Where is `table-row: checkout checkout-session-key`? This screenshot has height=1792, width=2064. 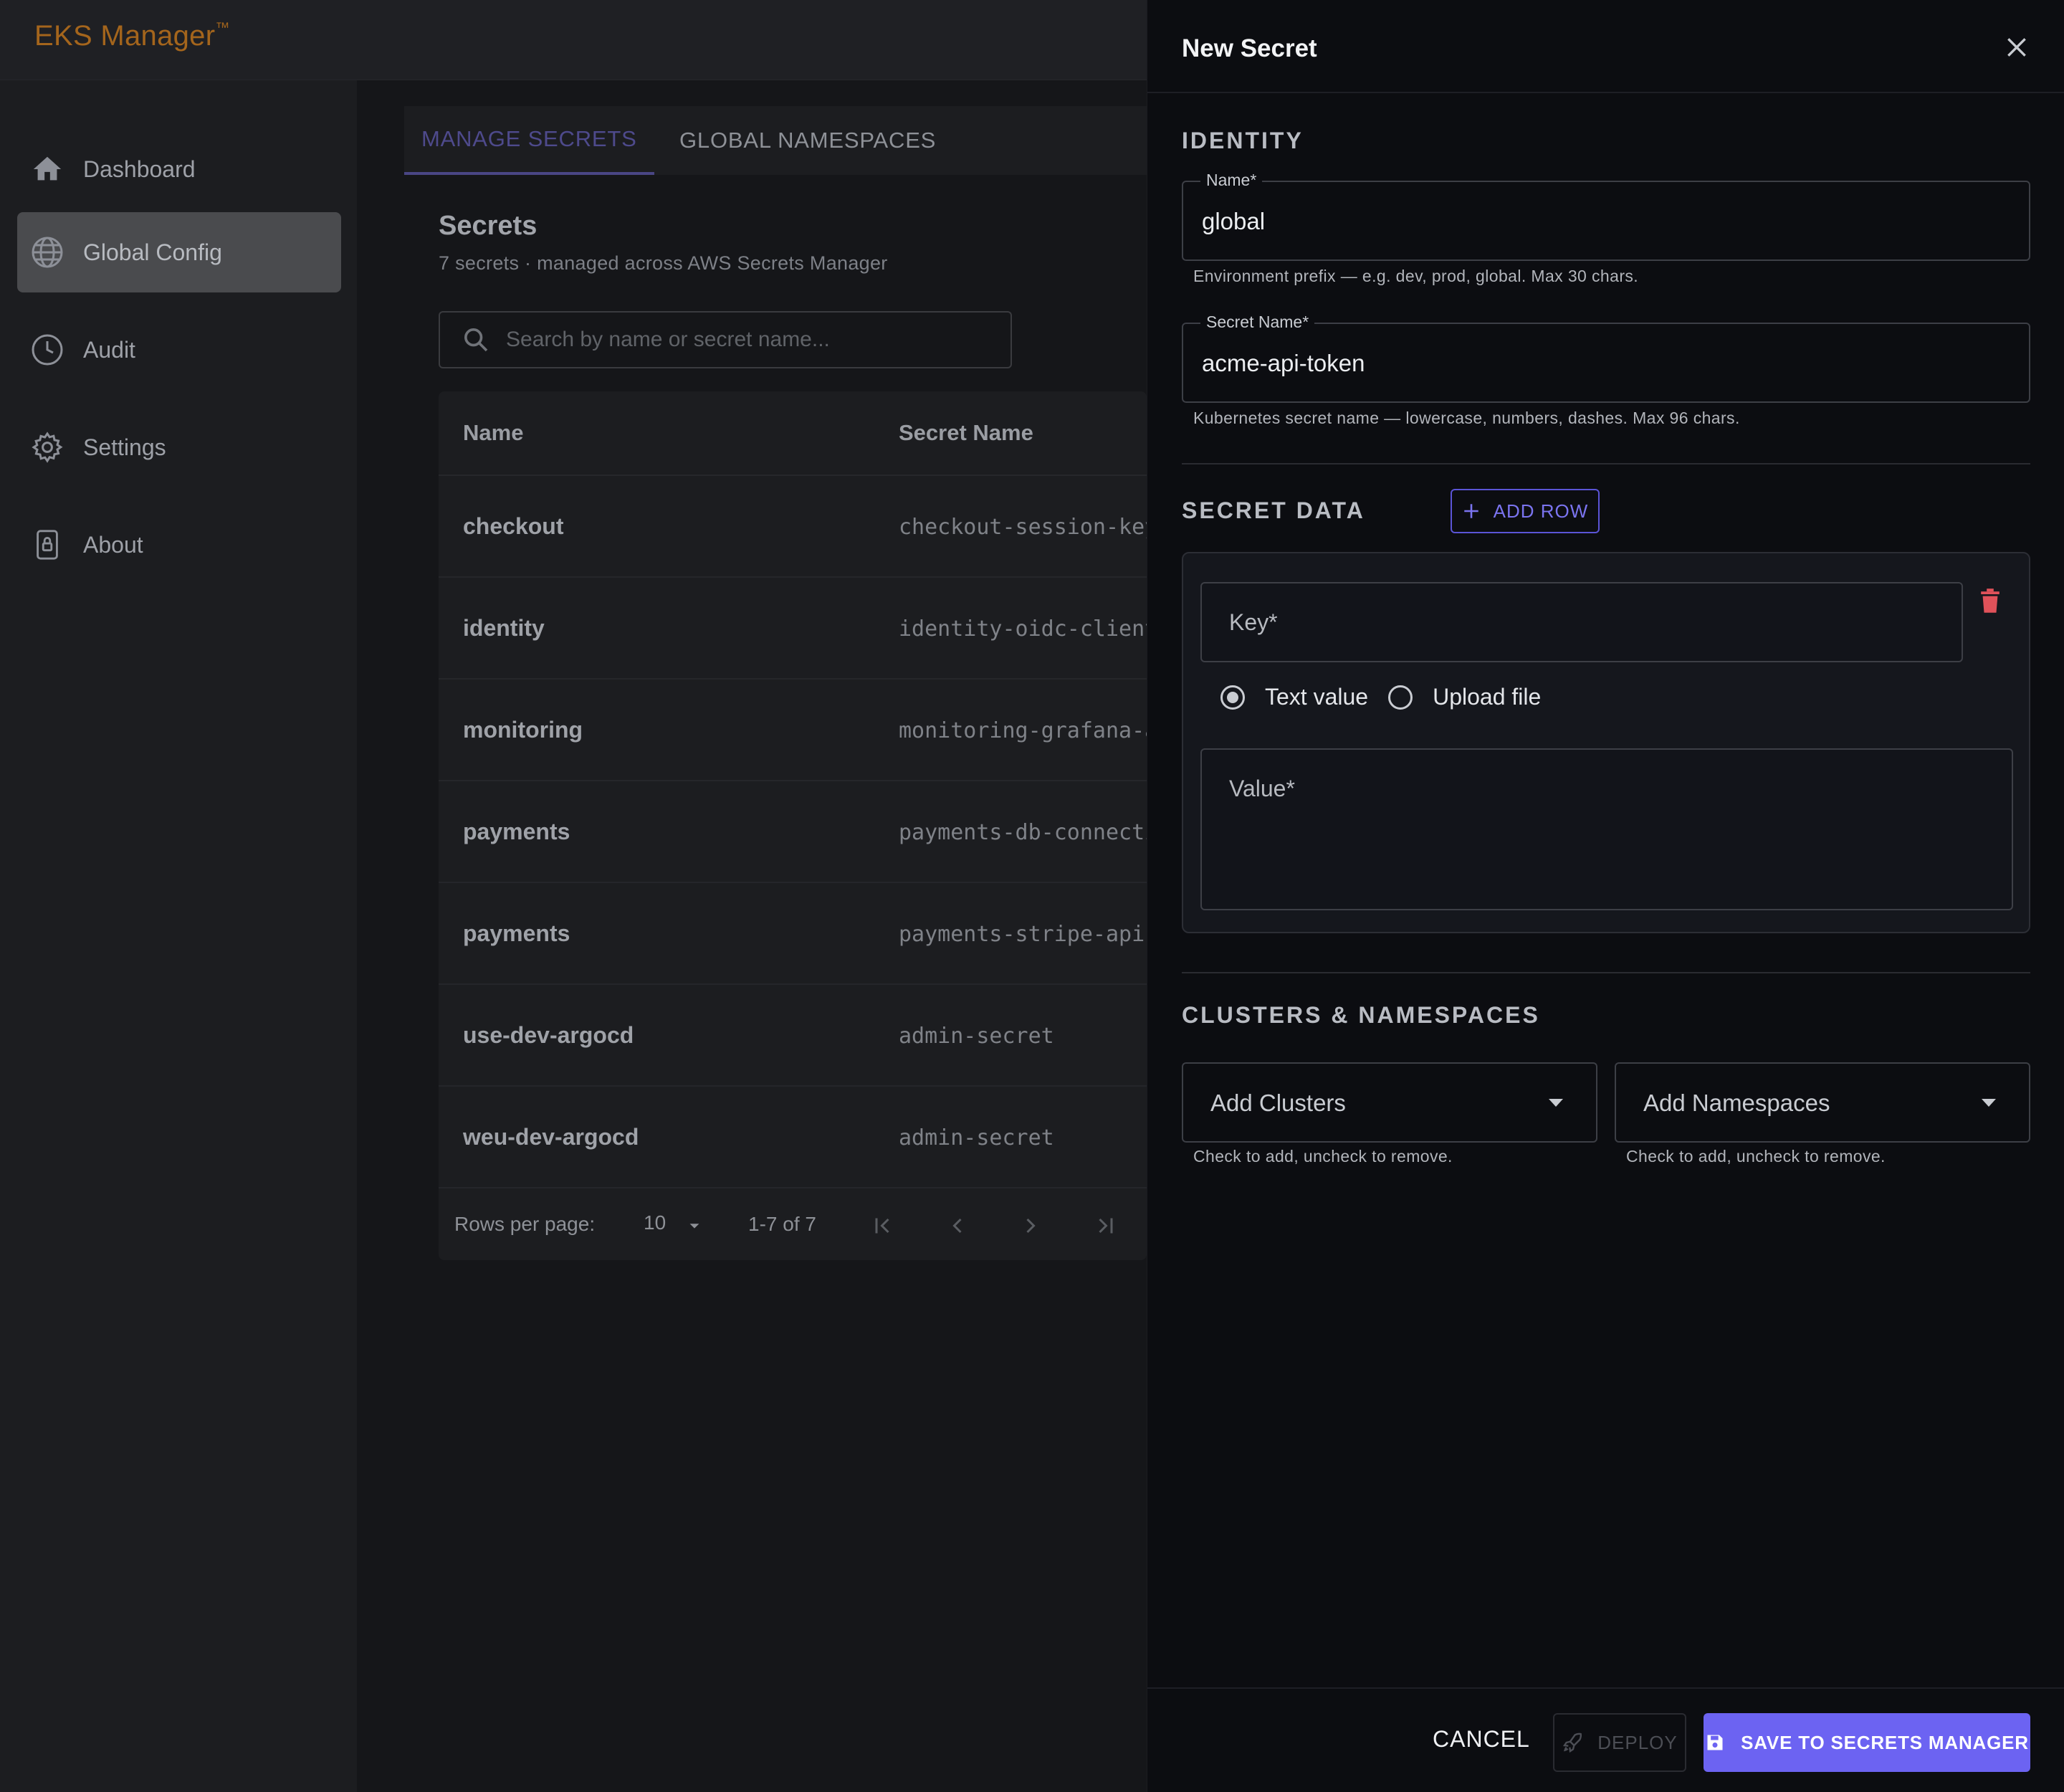
table-row: checkout checkout-session-key is located at coordinates (793, 527).